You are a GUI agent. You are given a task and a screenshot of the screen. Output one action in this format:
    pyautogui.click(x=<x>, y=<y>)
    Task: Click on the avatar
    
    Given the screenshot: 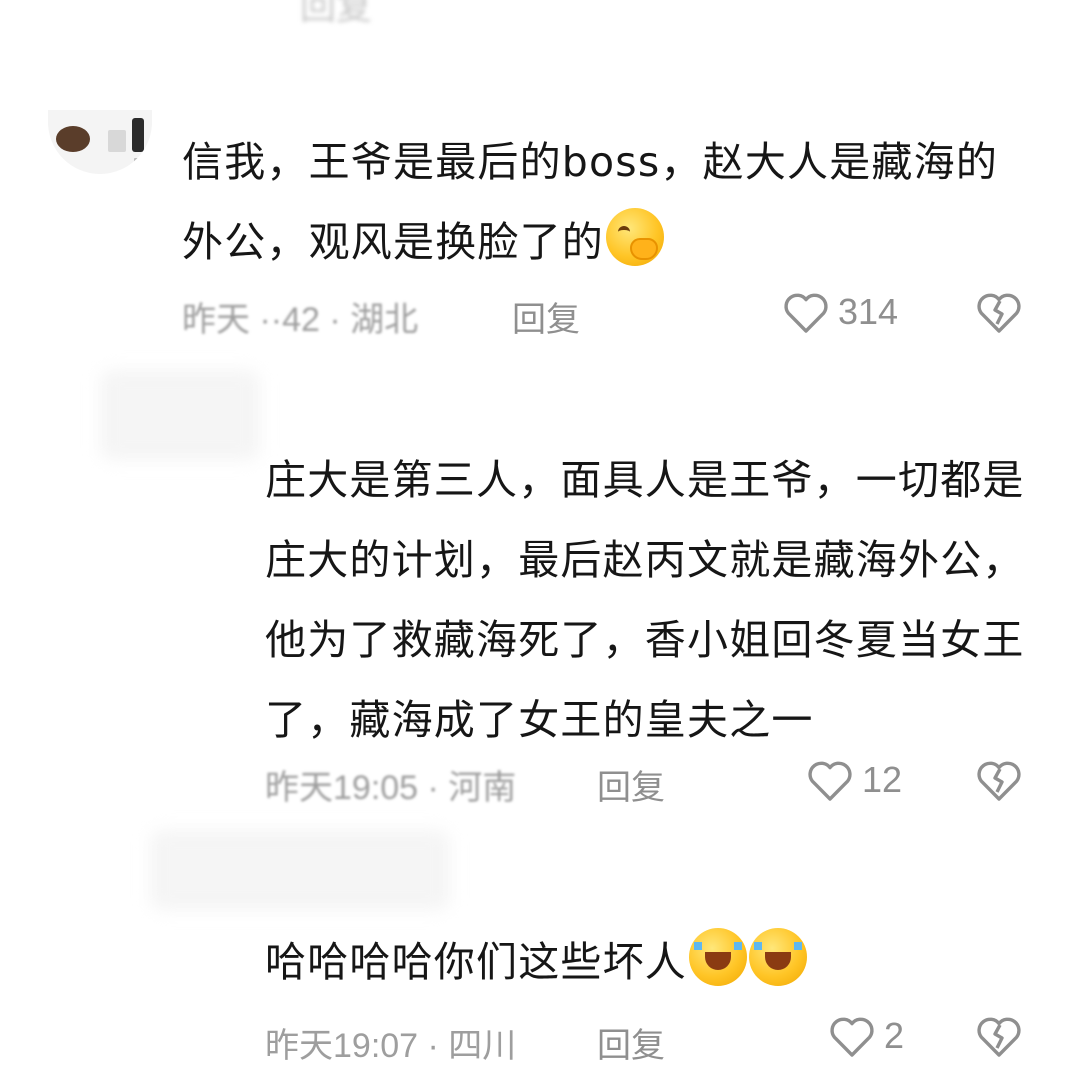 What is the action you would take?
    pyautogui.click(x=100, y=142)
    